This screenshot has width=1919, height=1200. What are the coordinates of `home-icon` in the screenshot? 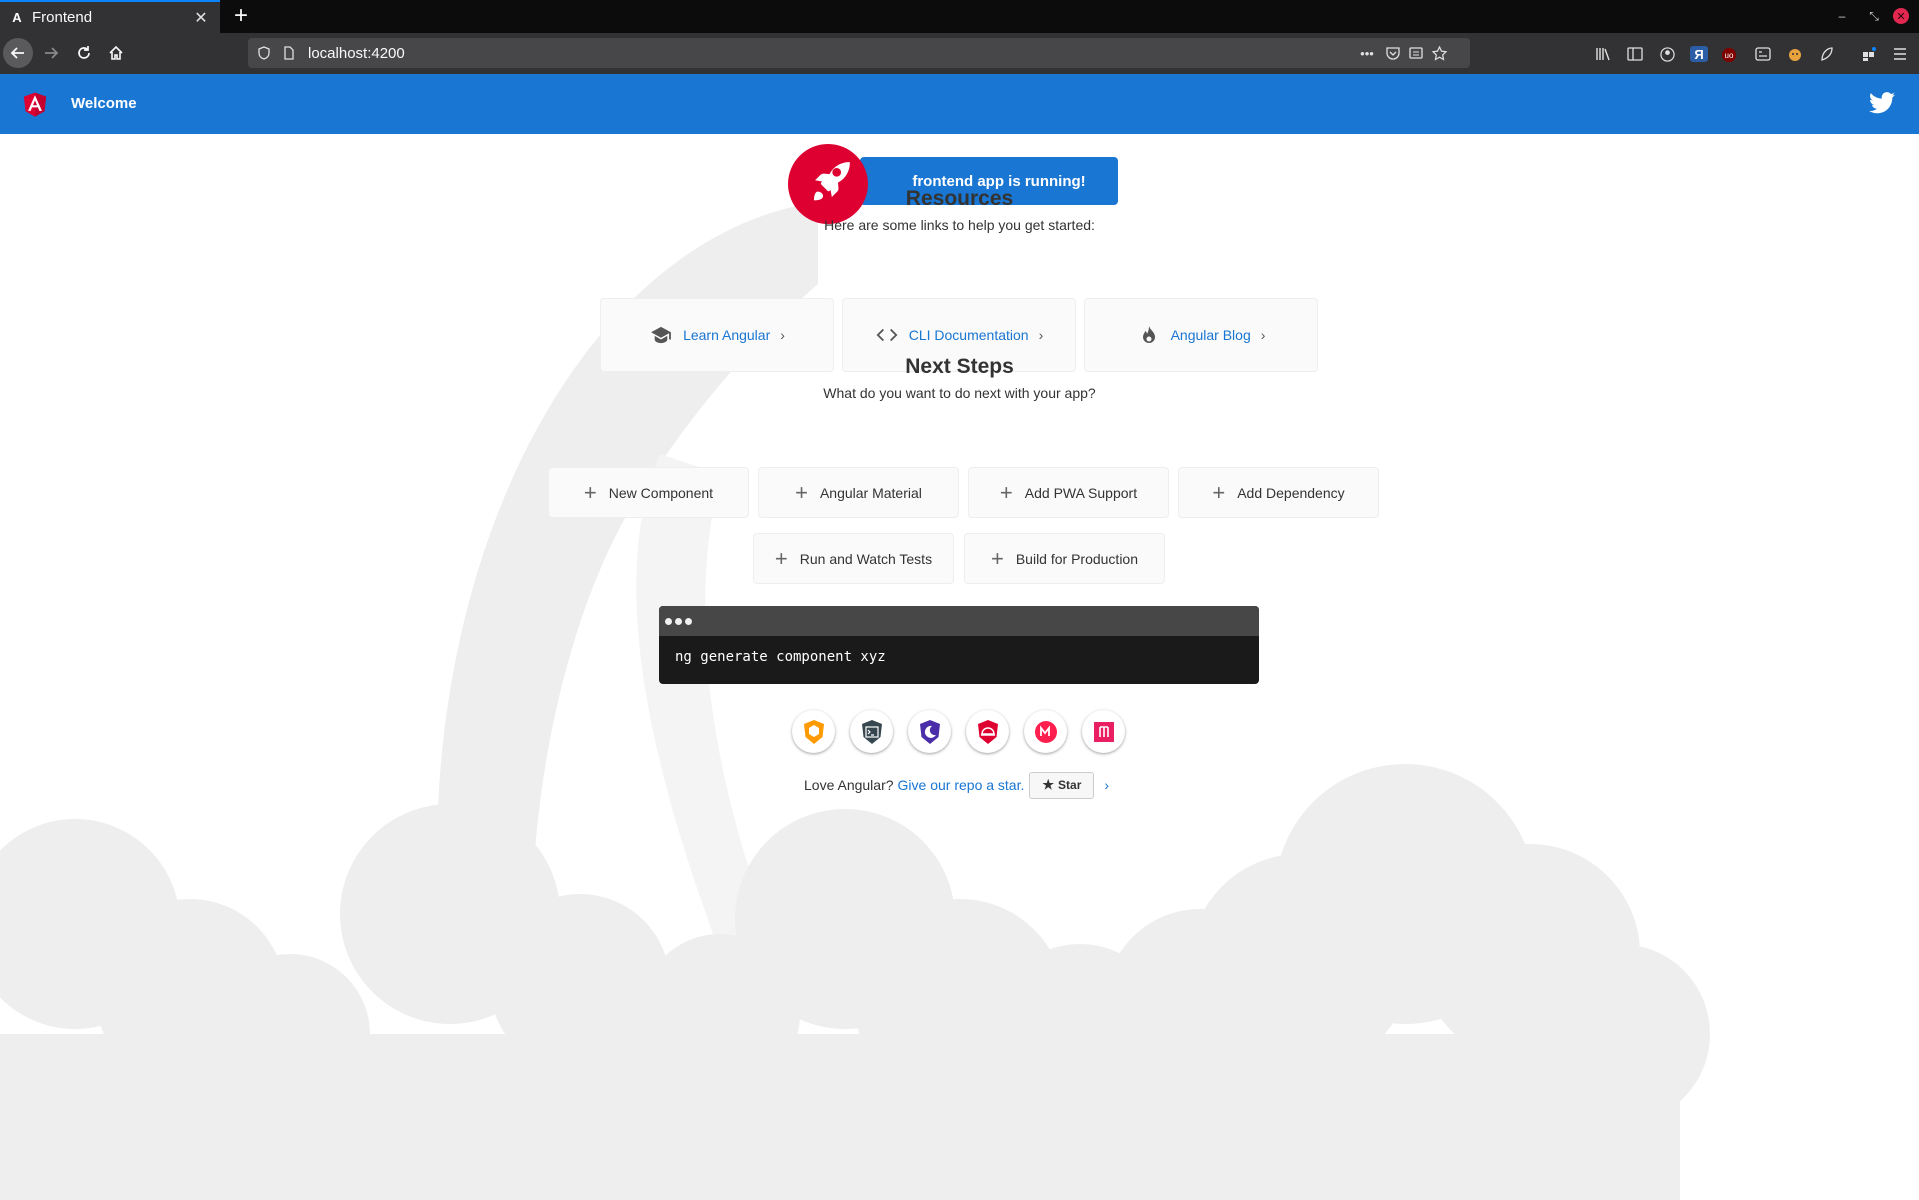 It's located at (116, 52).